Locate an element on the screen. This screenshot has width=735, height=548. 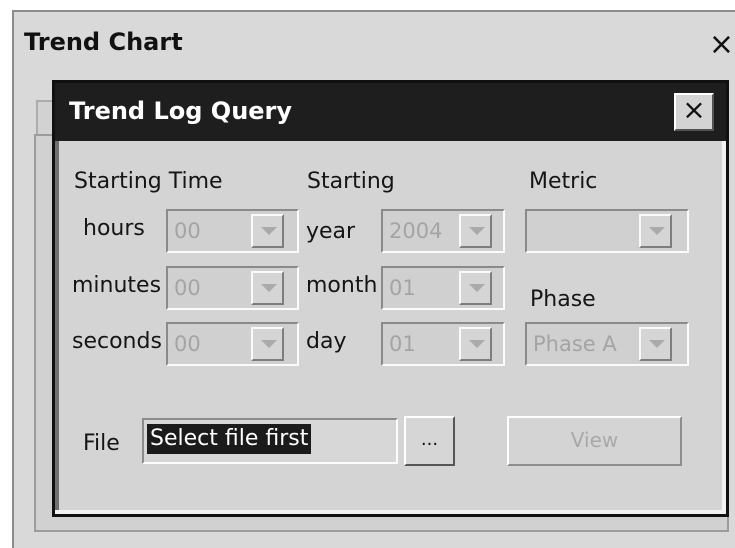
year-label: year is located at coordinates (331, 231).